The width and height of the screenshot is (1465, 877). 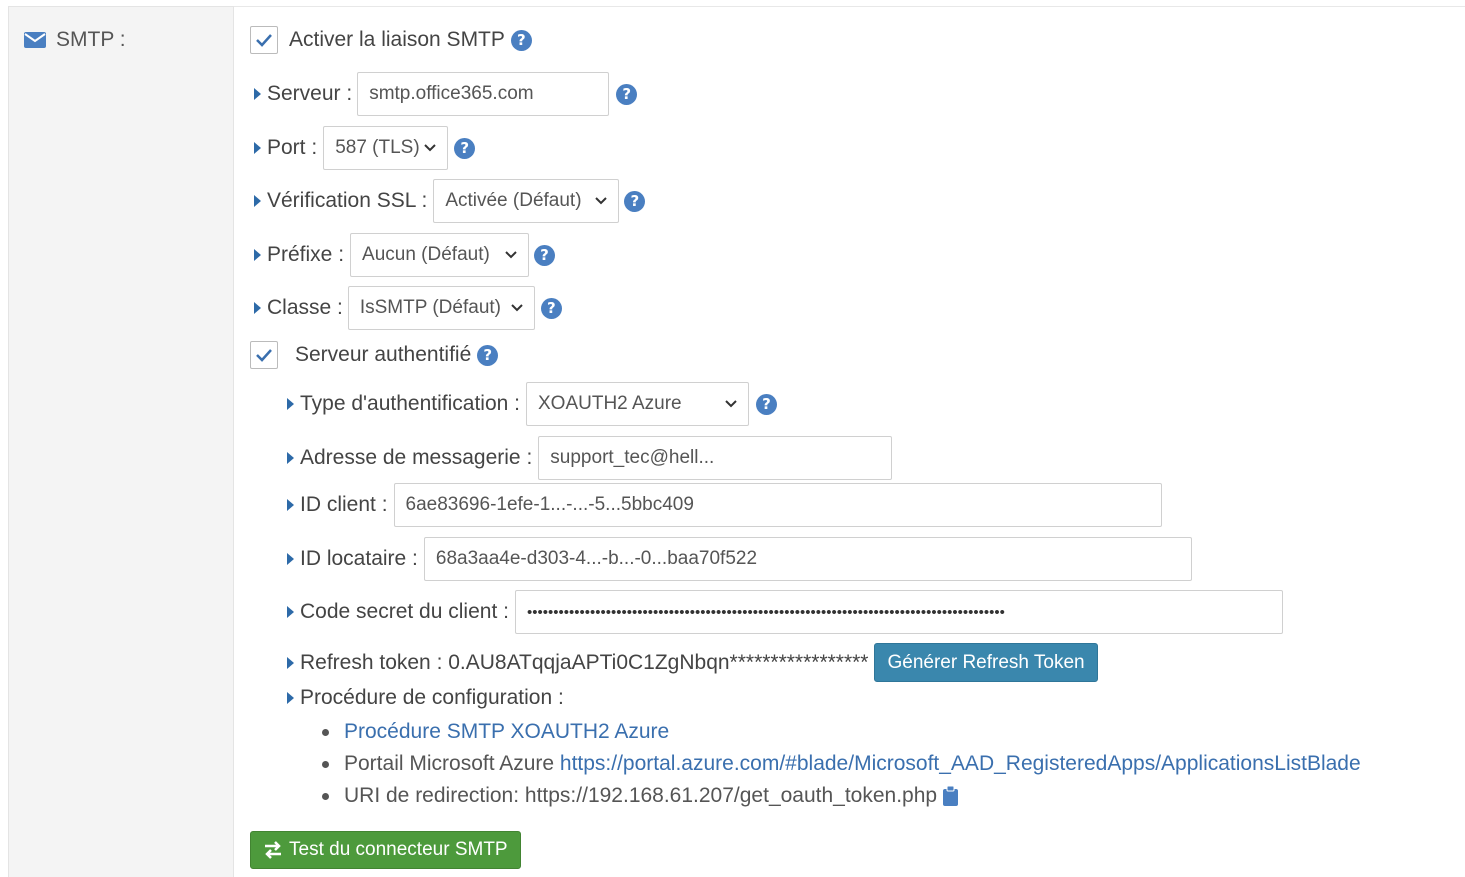 I want to click on config-label: Procédure de configuration :, so click(x=432, y=697).